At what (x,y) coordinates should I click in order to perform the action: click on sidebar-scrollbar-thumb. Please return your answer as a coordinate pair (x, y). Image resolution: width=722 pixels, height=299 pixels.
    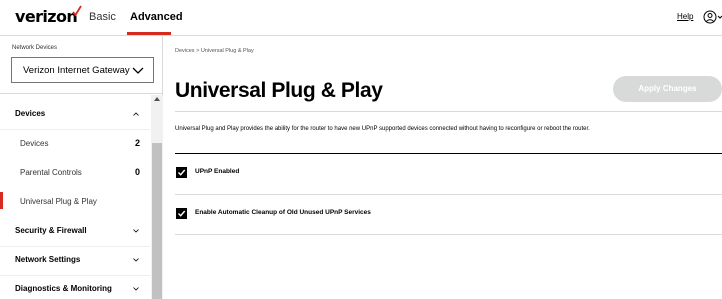
    Looking at the image, I should click on (157, 221).